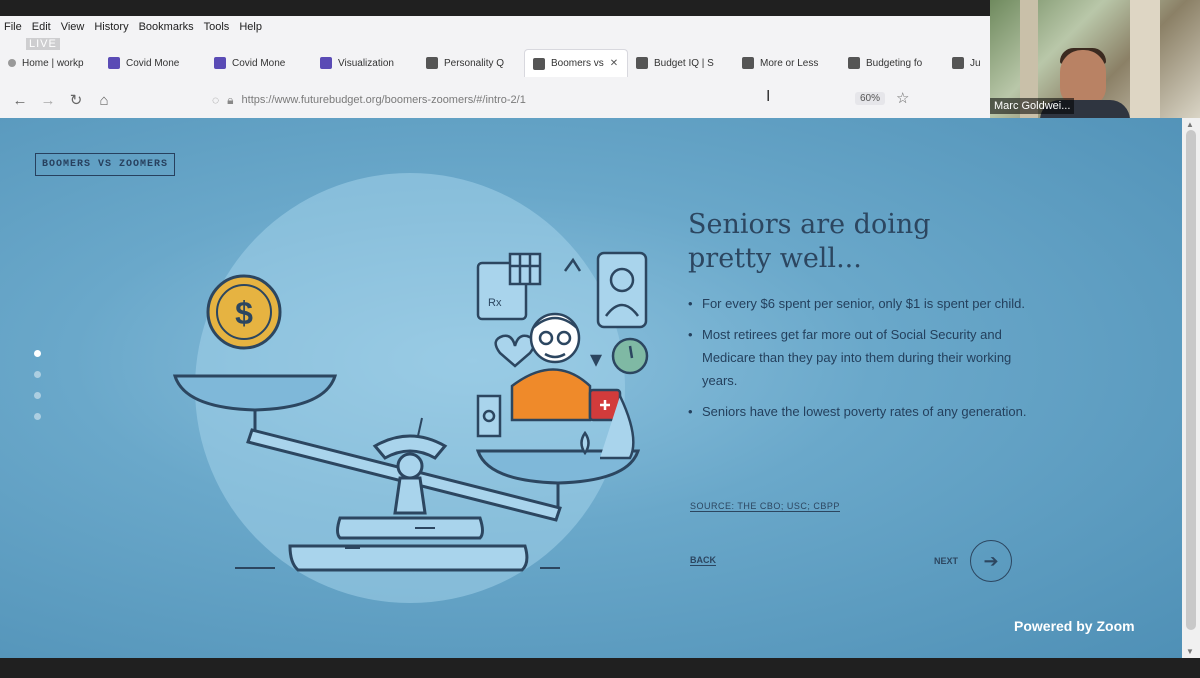 This screenshot has height=678, width=1200. What do you see at coordinates (13, 27) in the screenshot?
I see `menu-file: File` at bounding box center [13, 27].